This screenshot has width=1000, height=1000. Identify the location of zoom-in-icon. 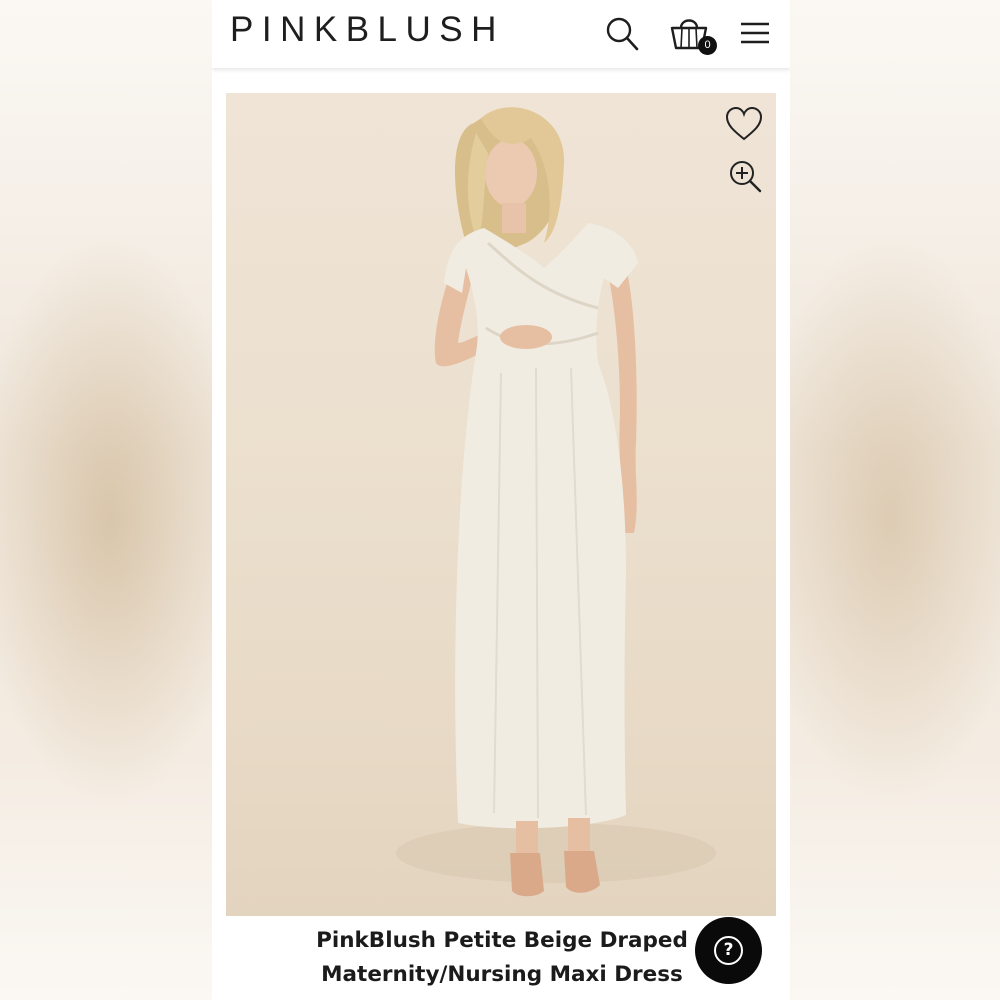
(746, 177).